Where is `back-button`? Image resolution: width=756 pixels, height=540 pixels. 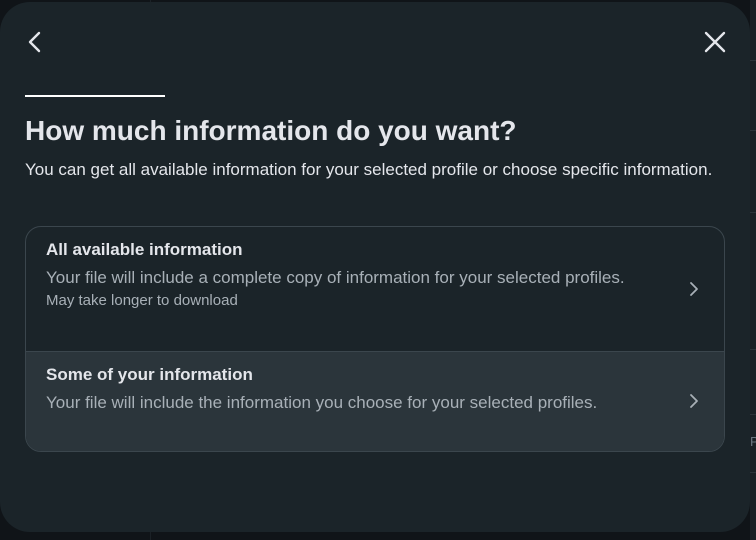 back-button is located at coordinates (35, 42).